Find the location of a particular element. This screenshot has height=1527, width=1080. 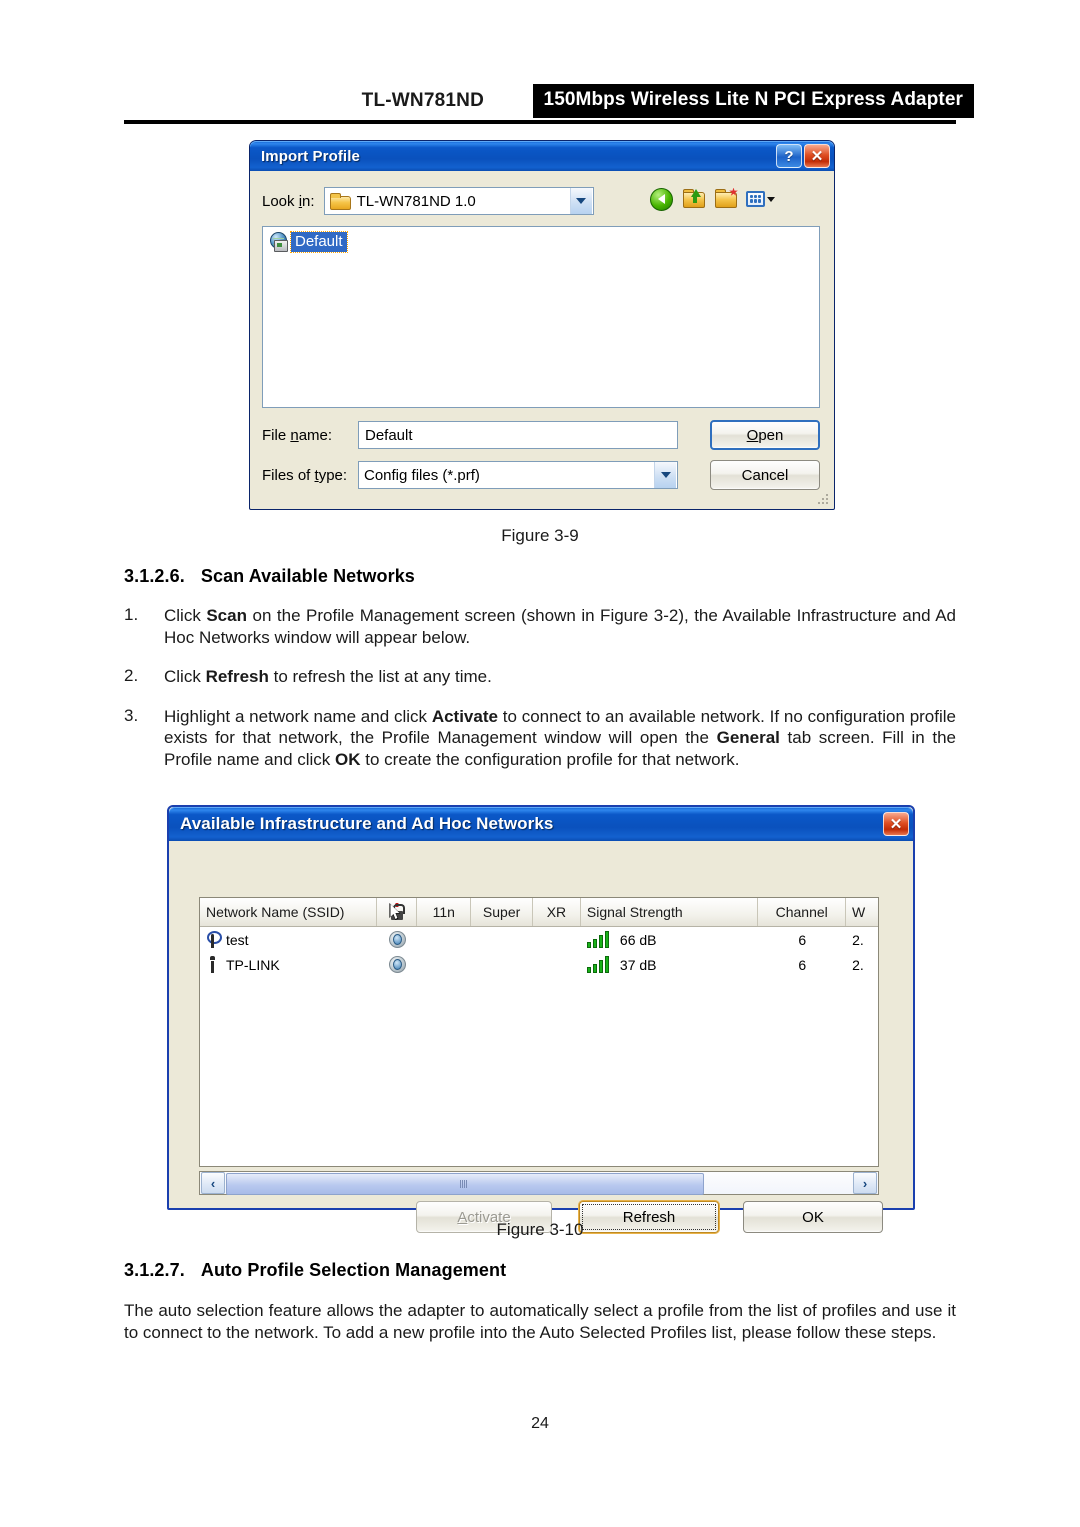

column-header-wireless-mode: W is located at coordinates (862, 912).